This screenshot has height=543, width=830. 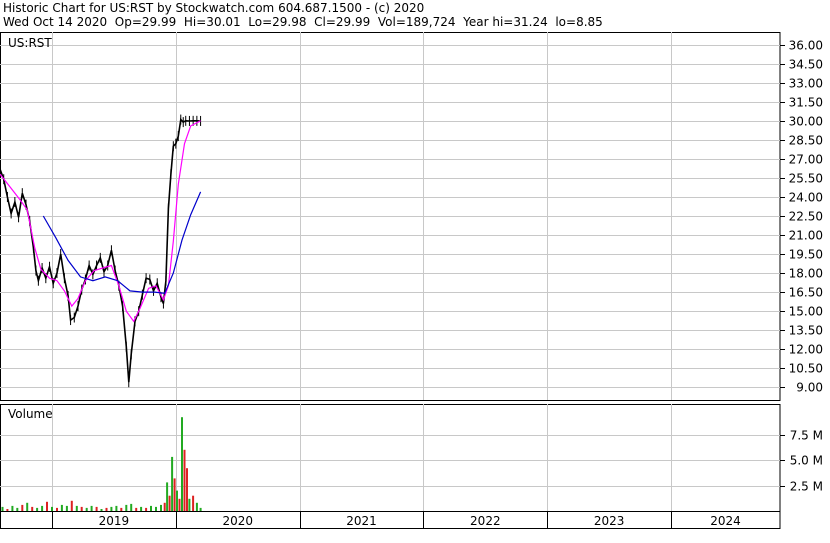 I want to click on price-tick-label: 28.50, so click(x=806, y=141).